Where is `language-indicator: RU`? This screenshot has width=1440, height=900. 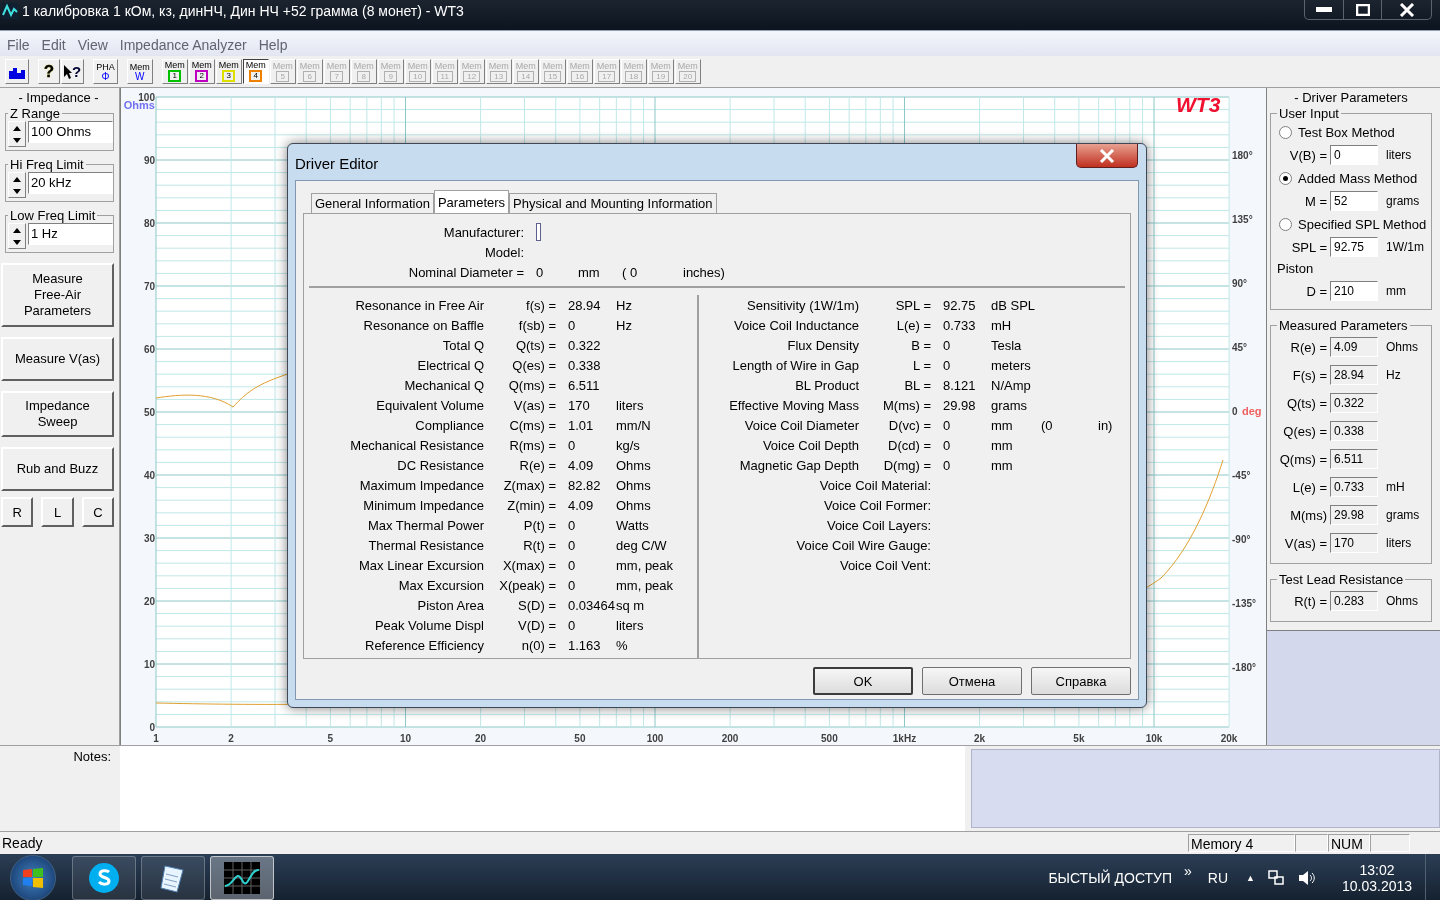 language-indicator: RU is located at coordinates (1218, 878).